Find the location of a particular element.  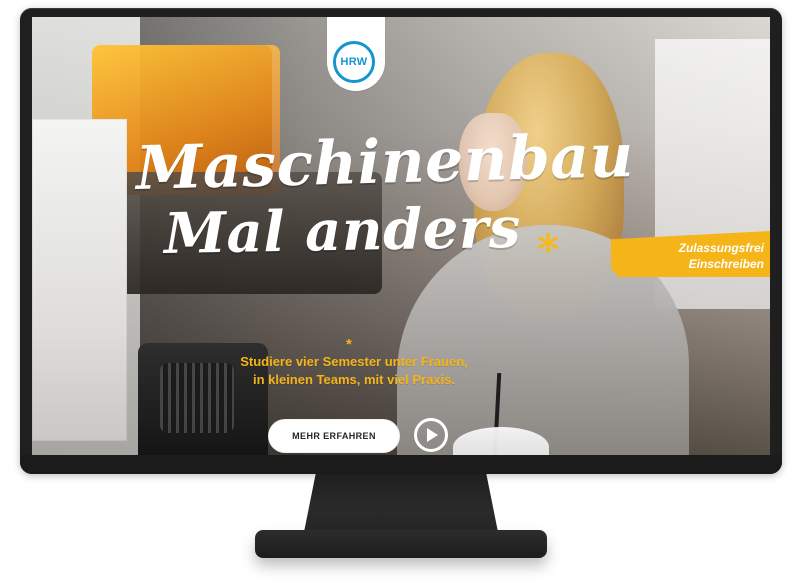

admission-badge-line-2: Einschreiben is located at coordinates (726, 264).